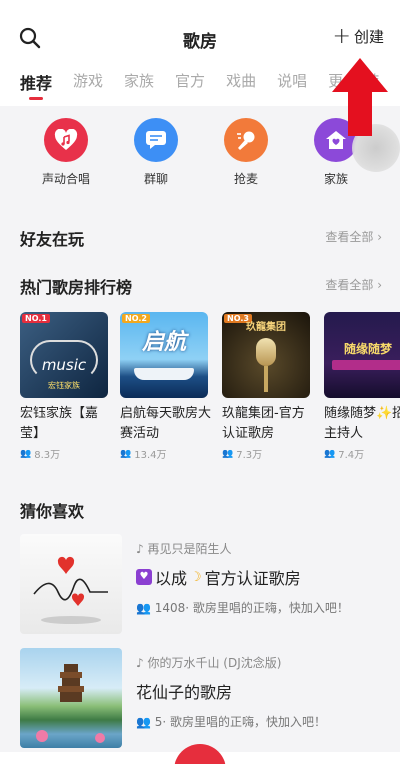 The width and height of the screenshot is (400, 764). What do you see at coordinates (292, 88) in the screenshot?
I see `tab-rap: 说唱` at bounding box center [292, 88].